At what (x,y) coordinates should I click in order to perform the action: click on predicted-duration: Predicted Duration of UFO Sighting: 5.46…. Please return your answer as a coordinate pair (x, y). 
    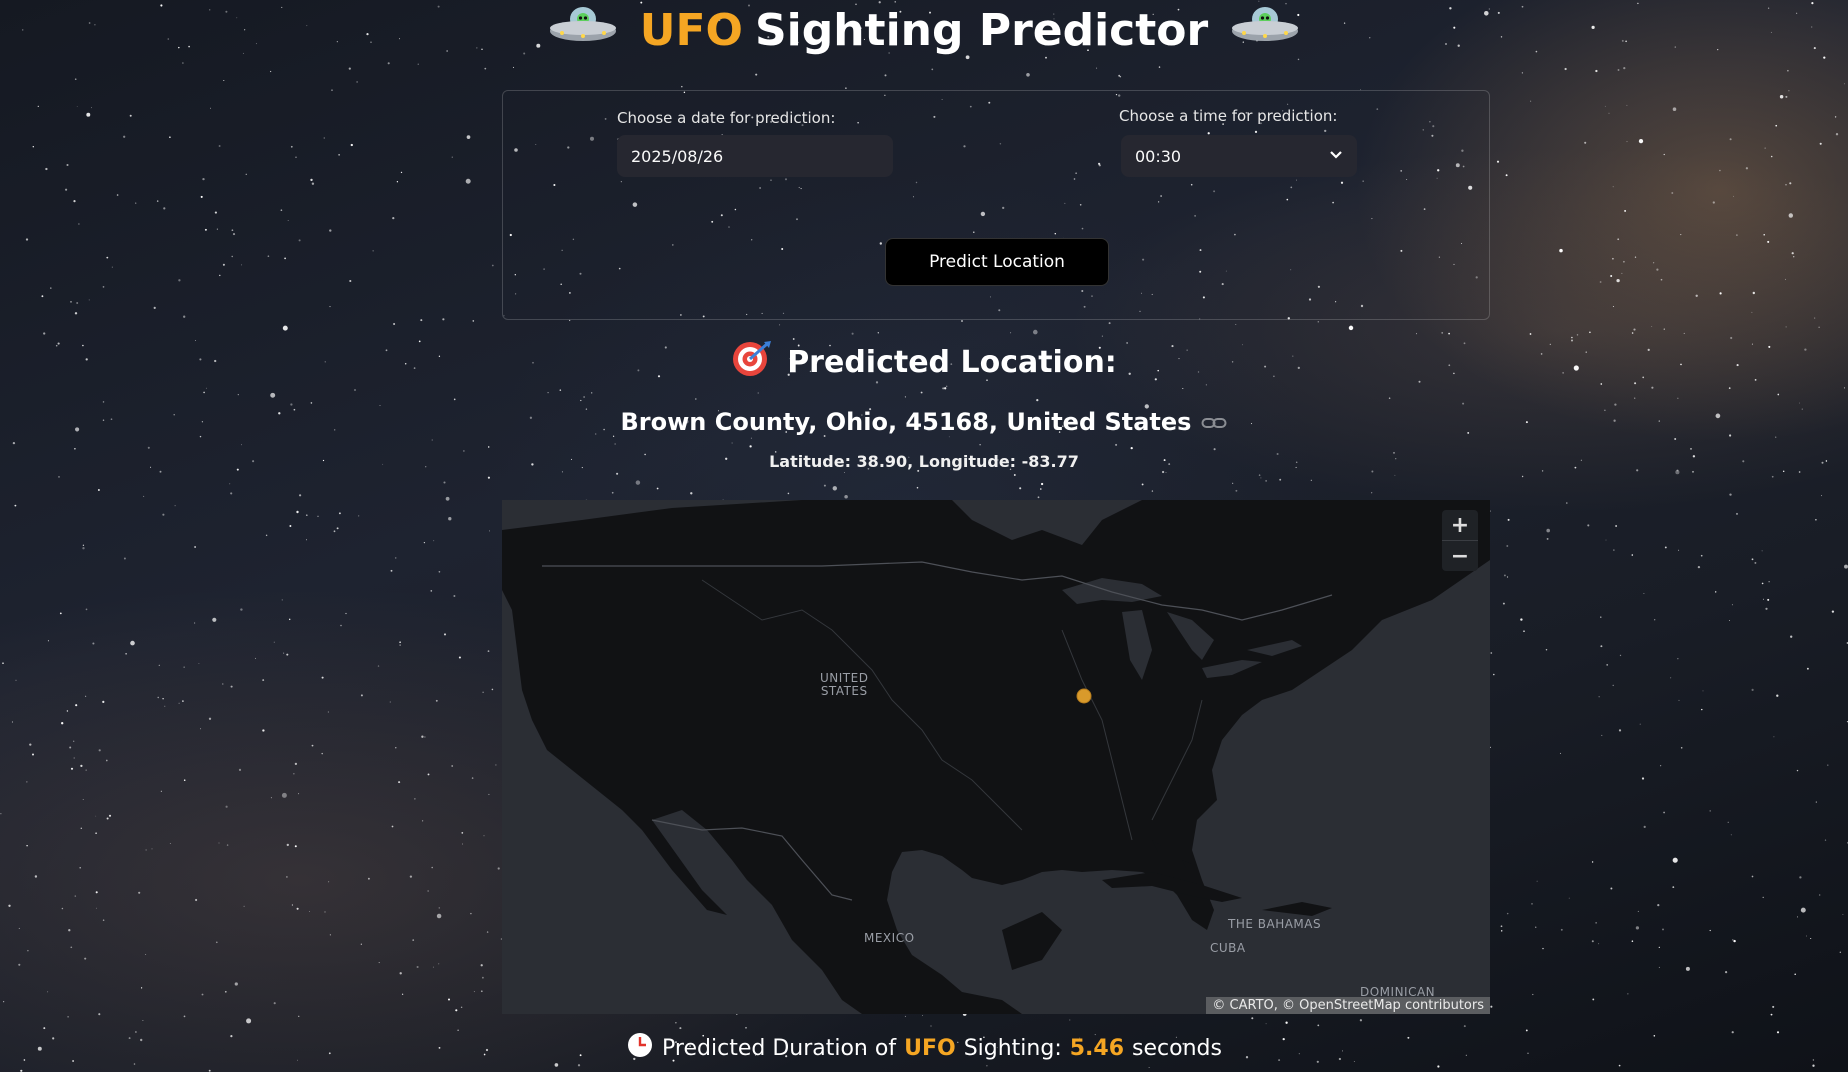
    Looking at the image, I should click on (924, 1048).